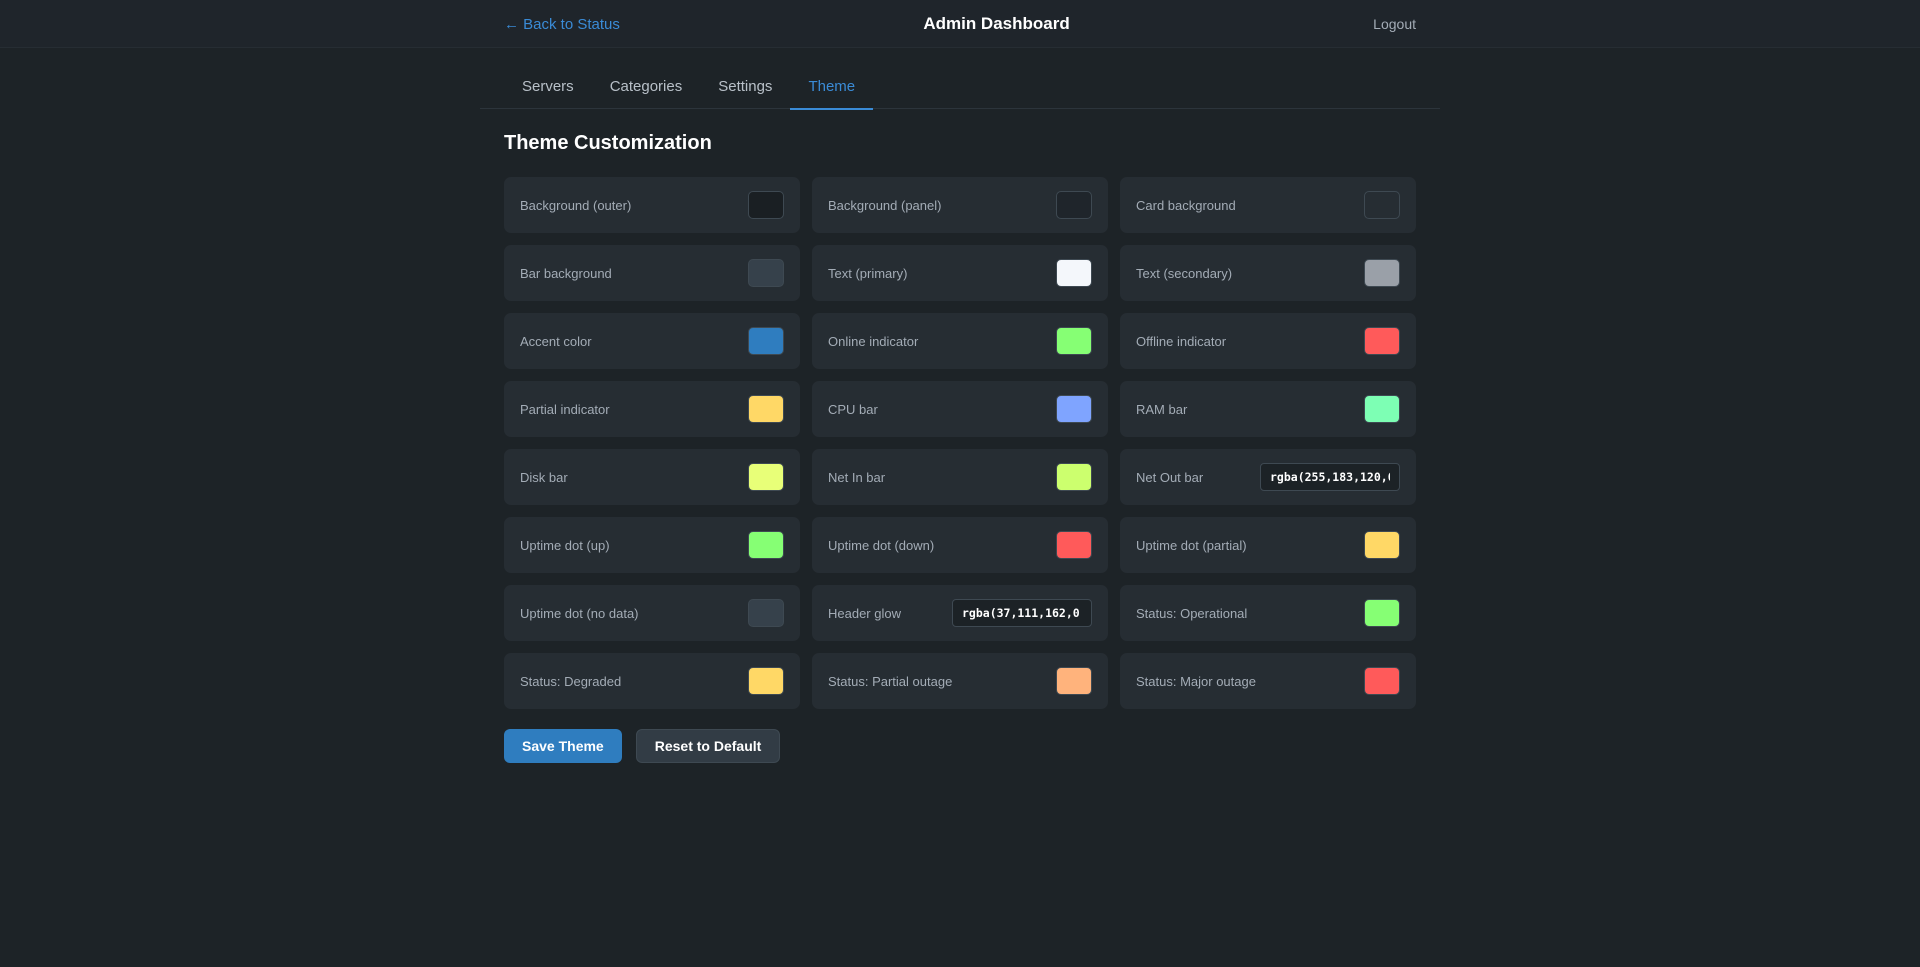 The width and height of the screenshot is (1920, 967). I want to click on action-bar: Save Theme Reset to Default, so click(642, 746).